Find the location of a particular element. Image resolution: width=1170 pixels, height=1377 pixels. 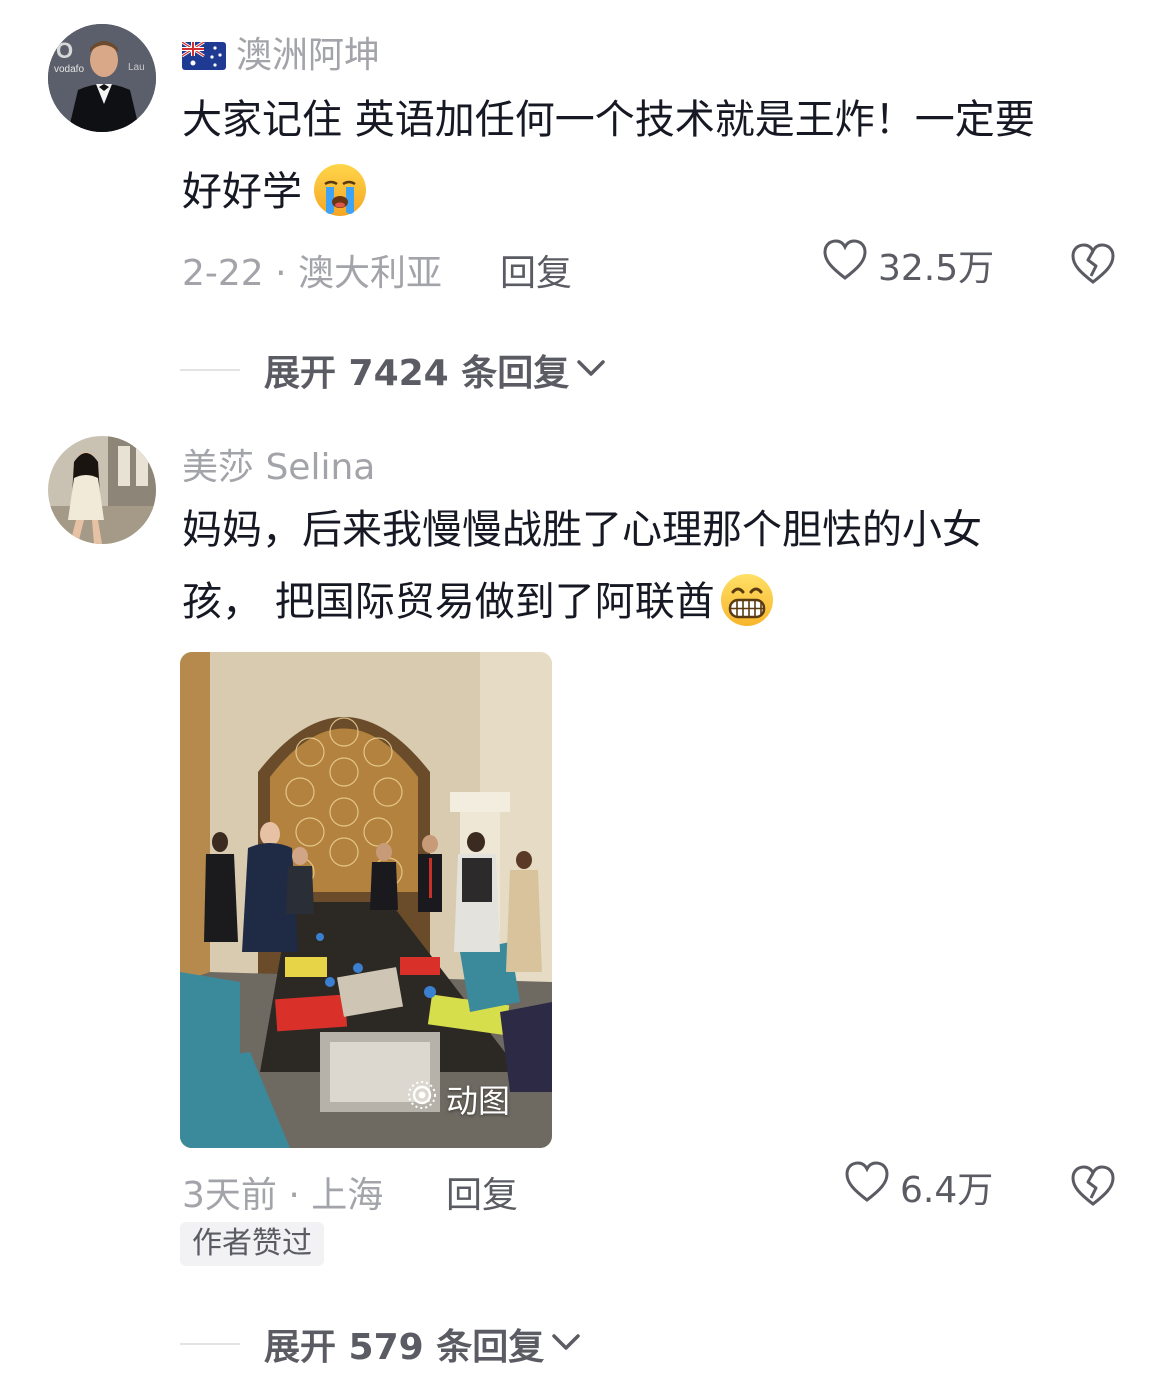

expand-replies-button: 展开 579 条回复 is located at coordinates (381, 1344).